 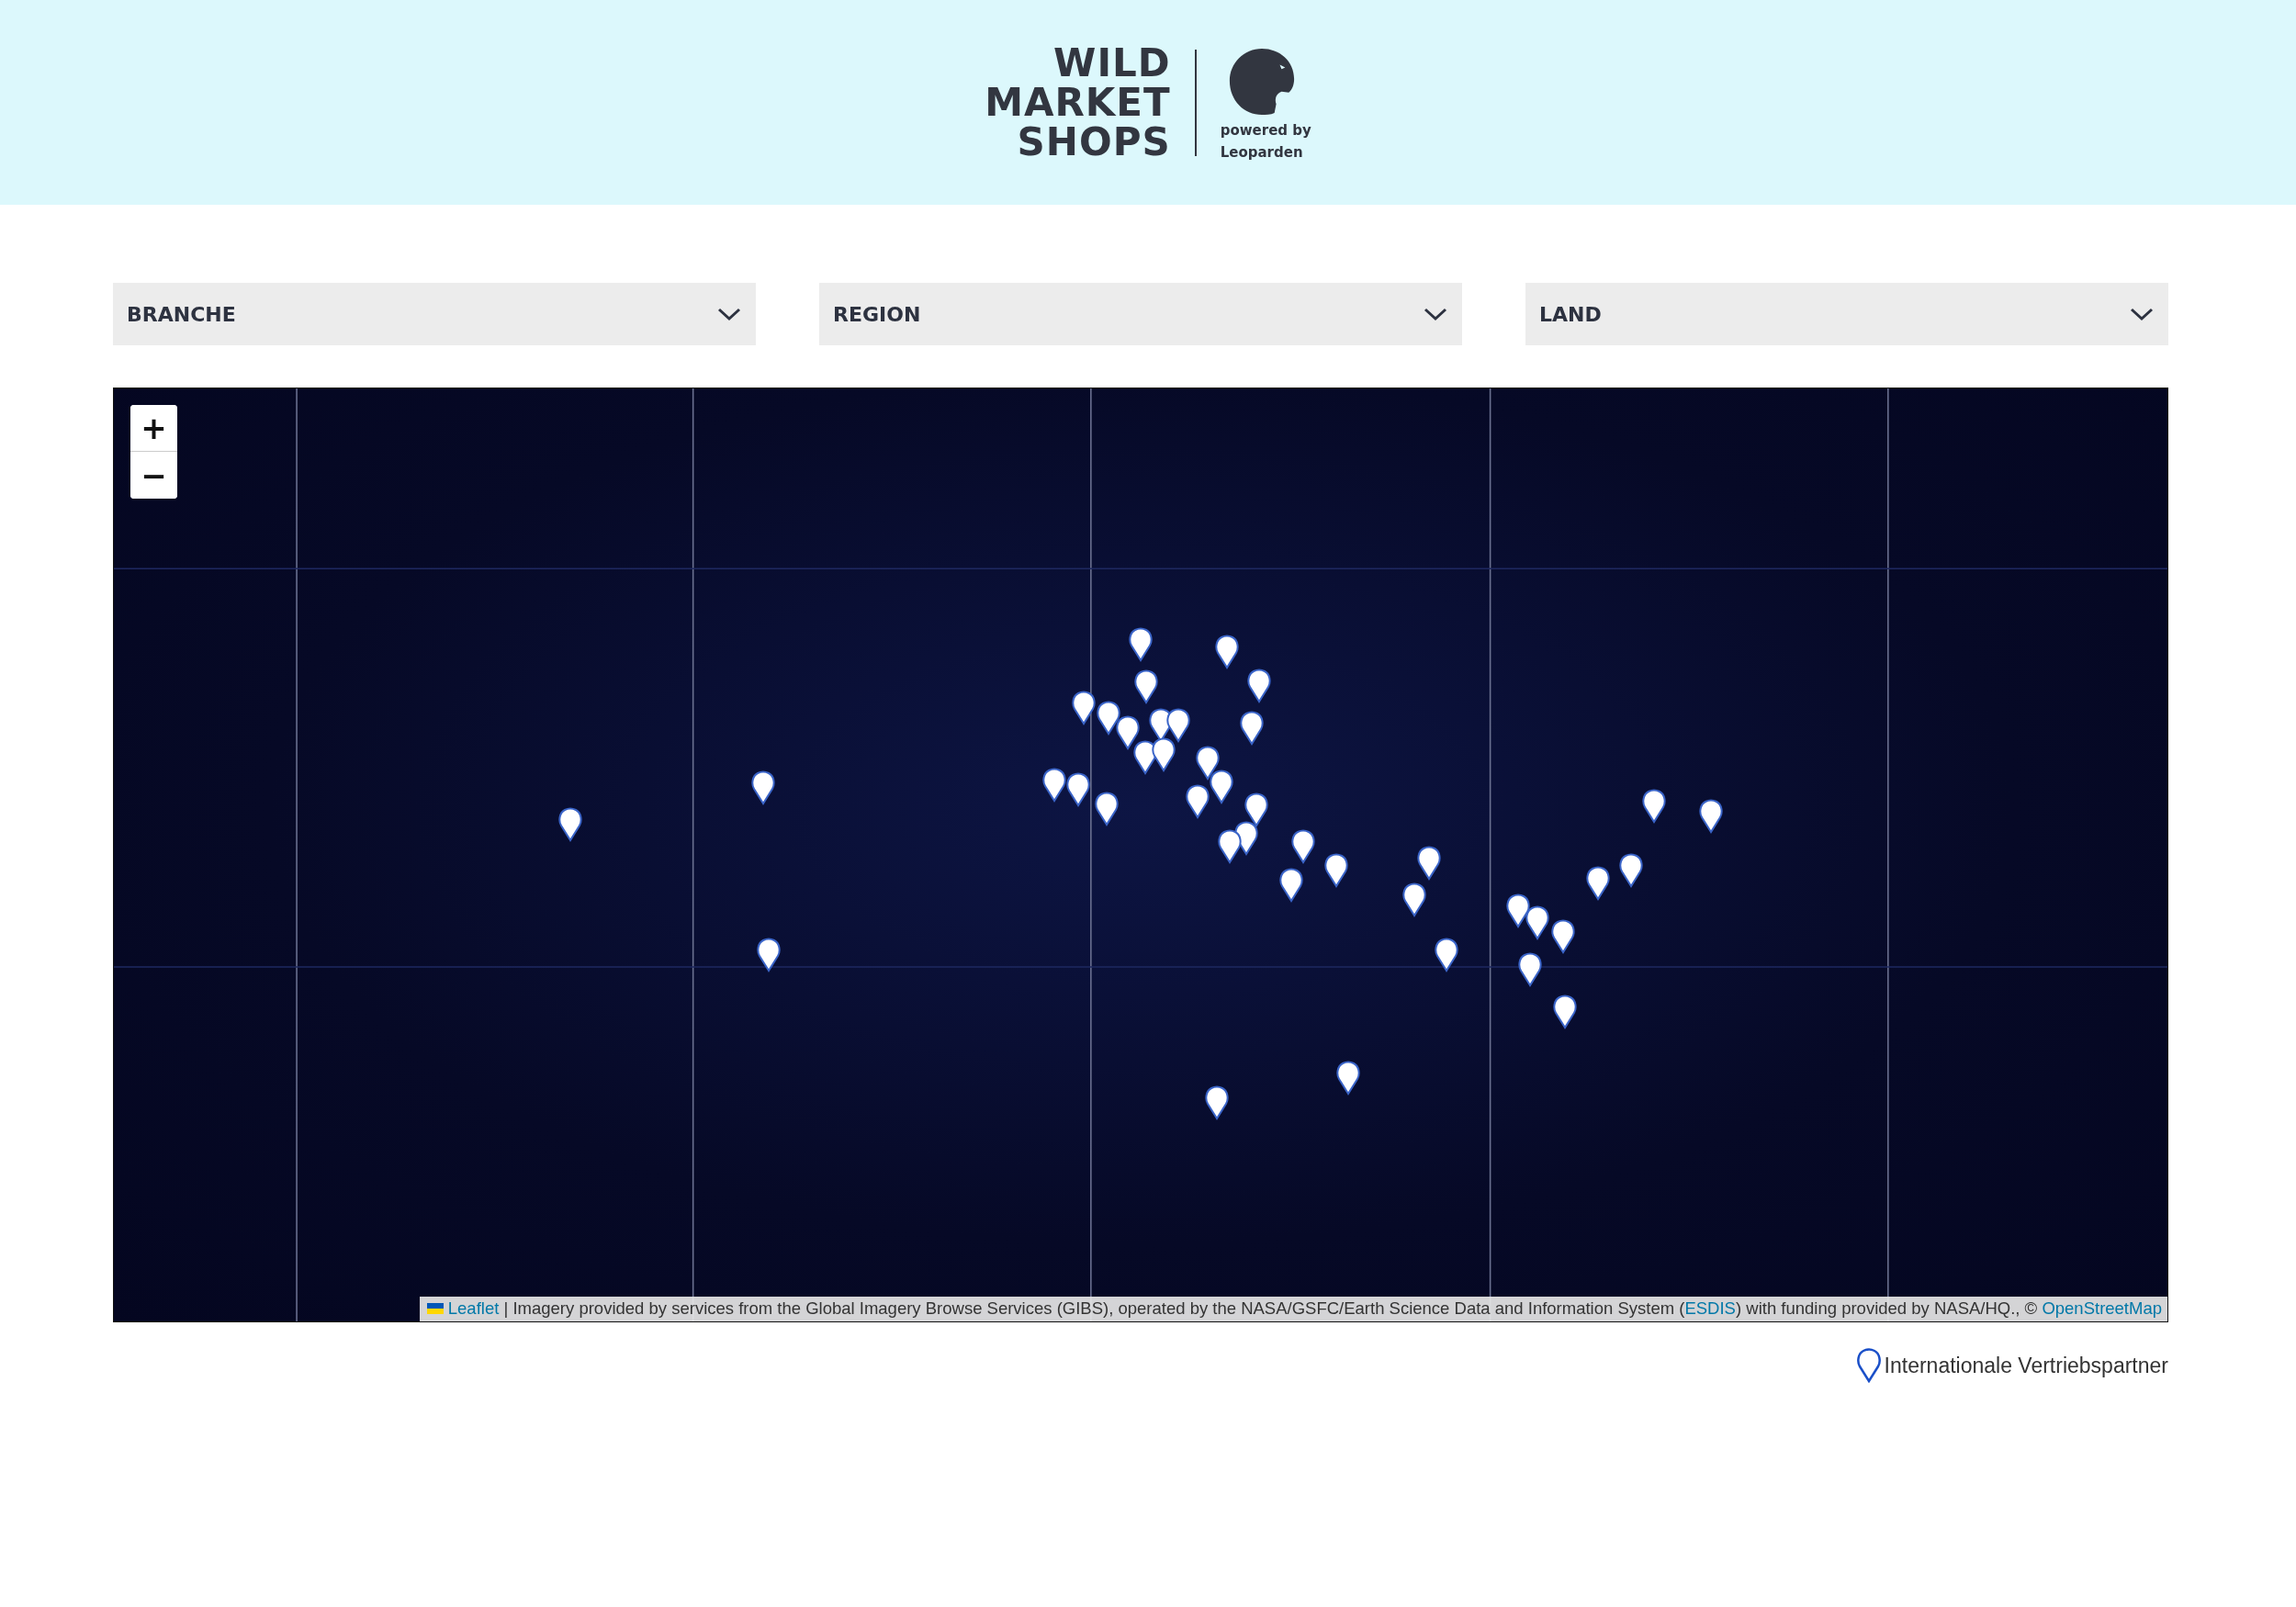 I want to click on logo-wordmark-line: WILD, so click(x=1112, y=63).